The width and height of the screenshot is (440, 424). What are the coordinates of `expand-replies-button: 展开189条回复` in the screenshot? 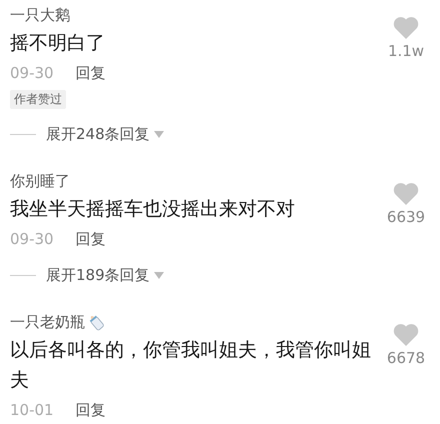 It's located at (105, 275).